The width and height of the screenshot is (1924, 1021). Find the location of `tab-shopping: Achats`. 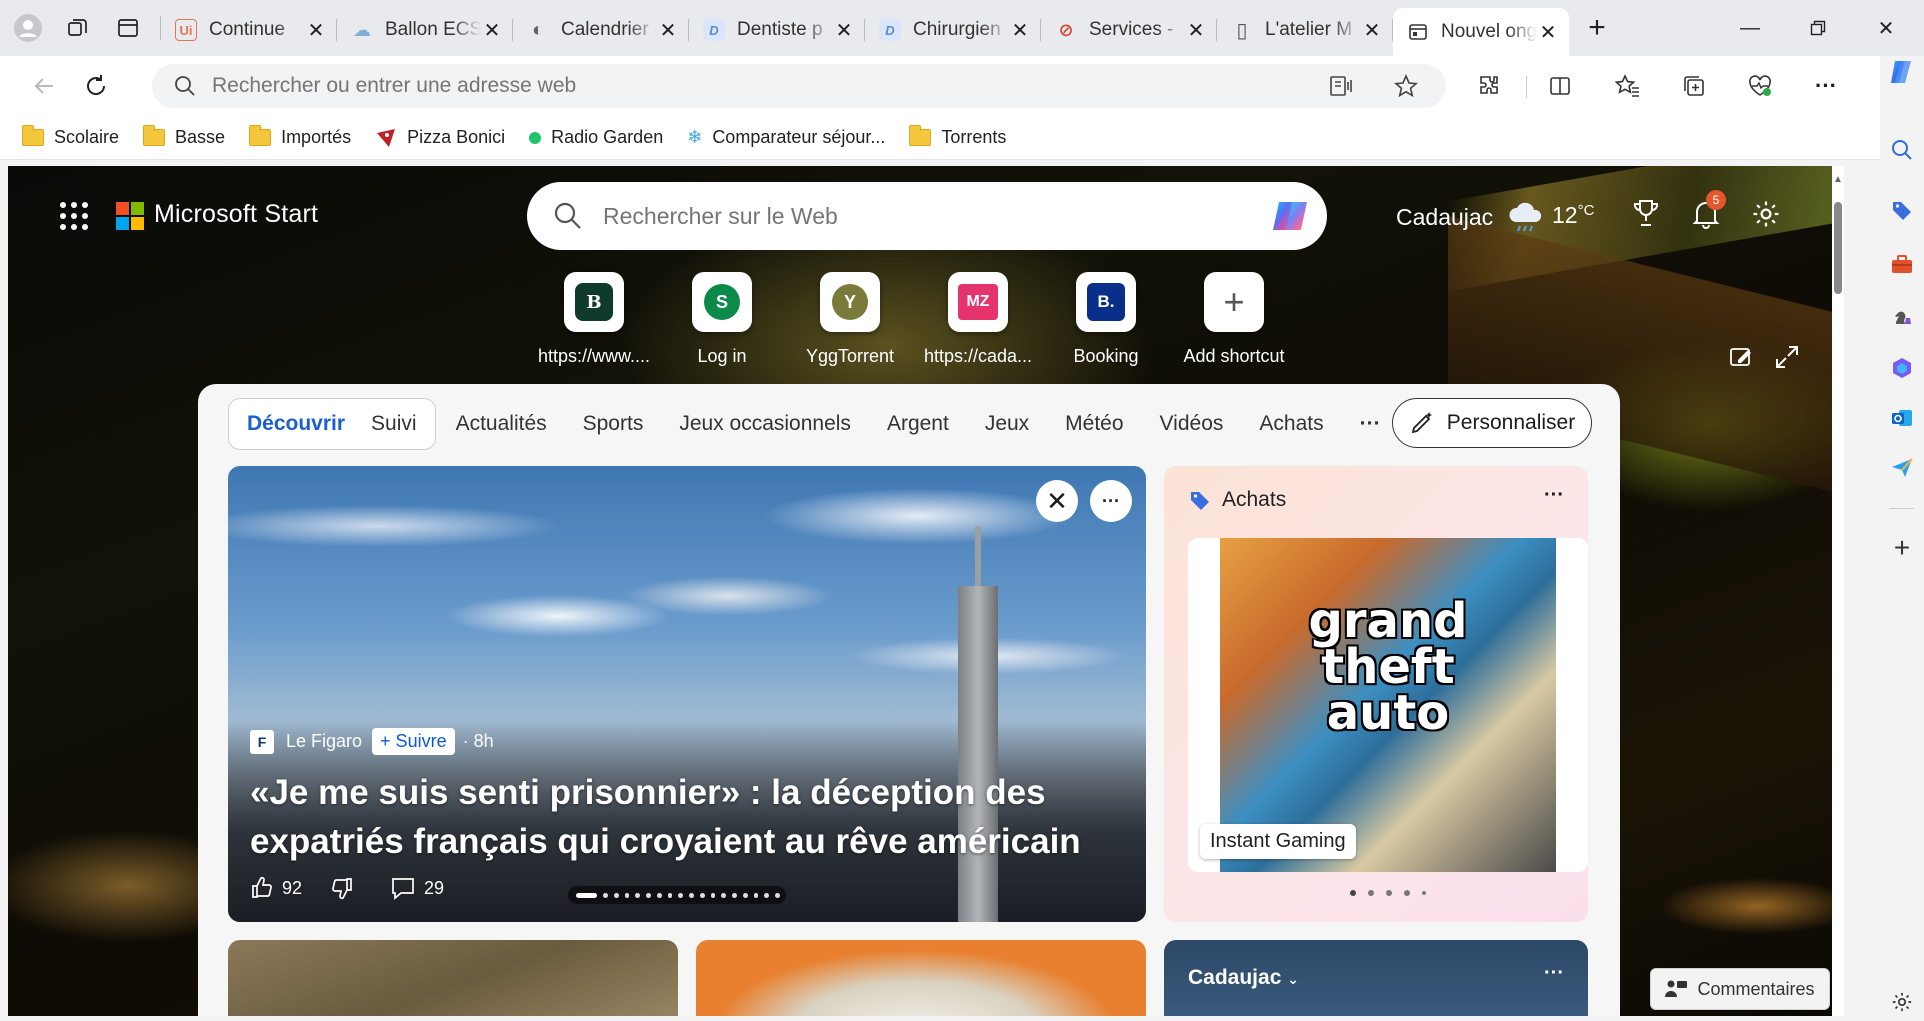

tab-shopping: Achats is located at coordinates (1291, 424).